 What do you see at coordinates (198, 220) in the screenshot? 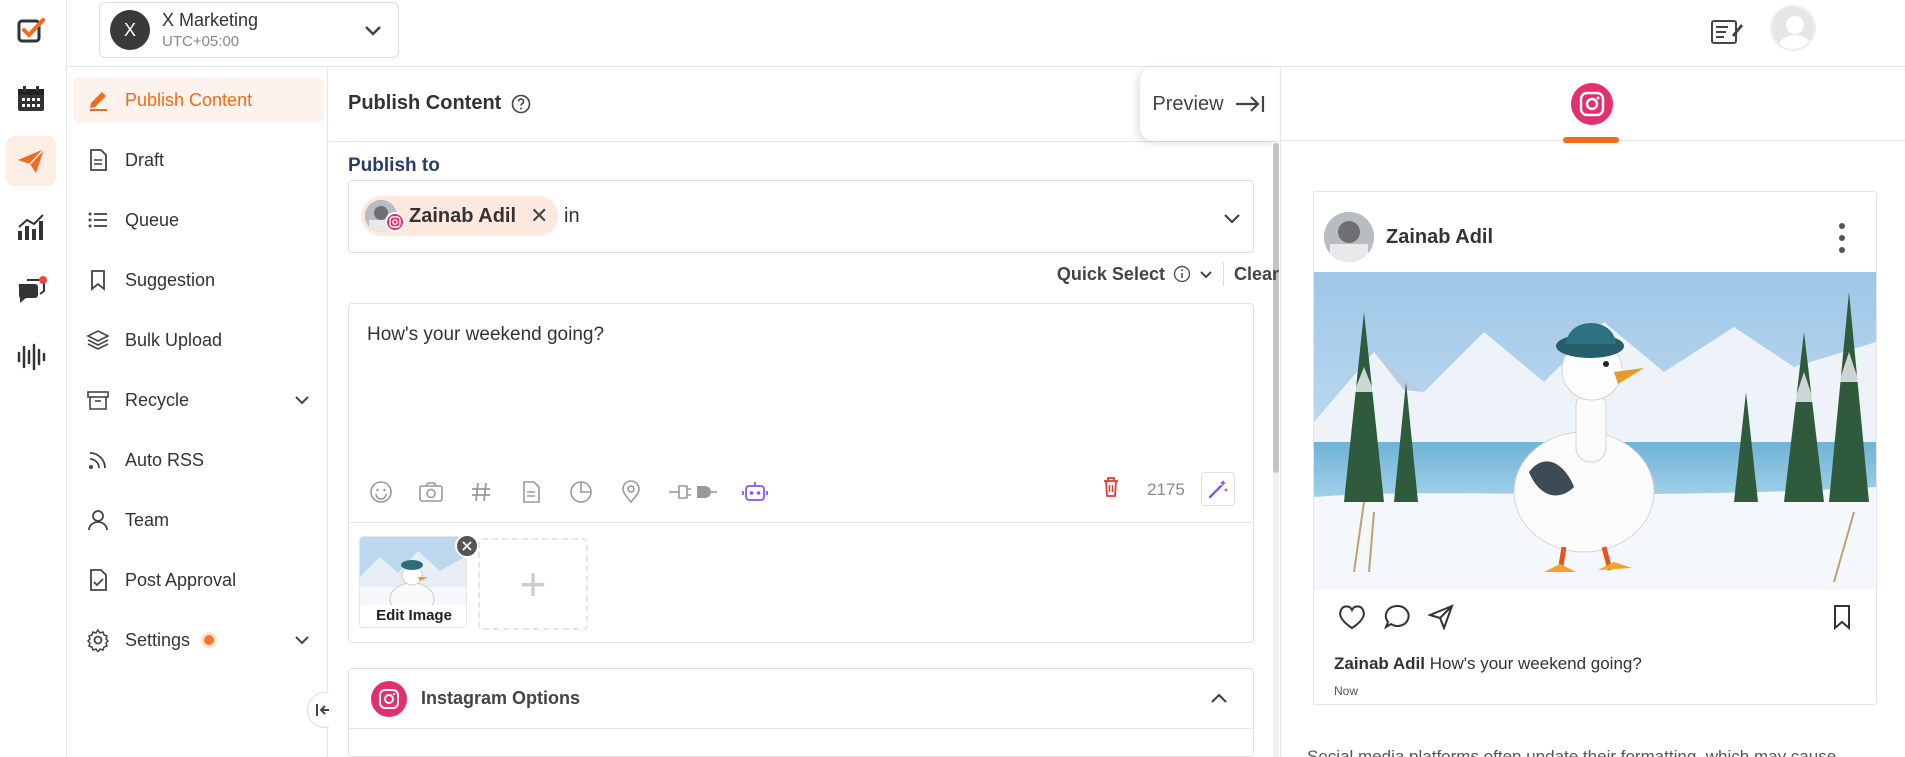
I see `nav-queue: Queue` at bounding box center [198, 220].